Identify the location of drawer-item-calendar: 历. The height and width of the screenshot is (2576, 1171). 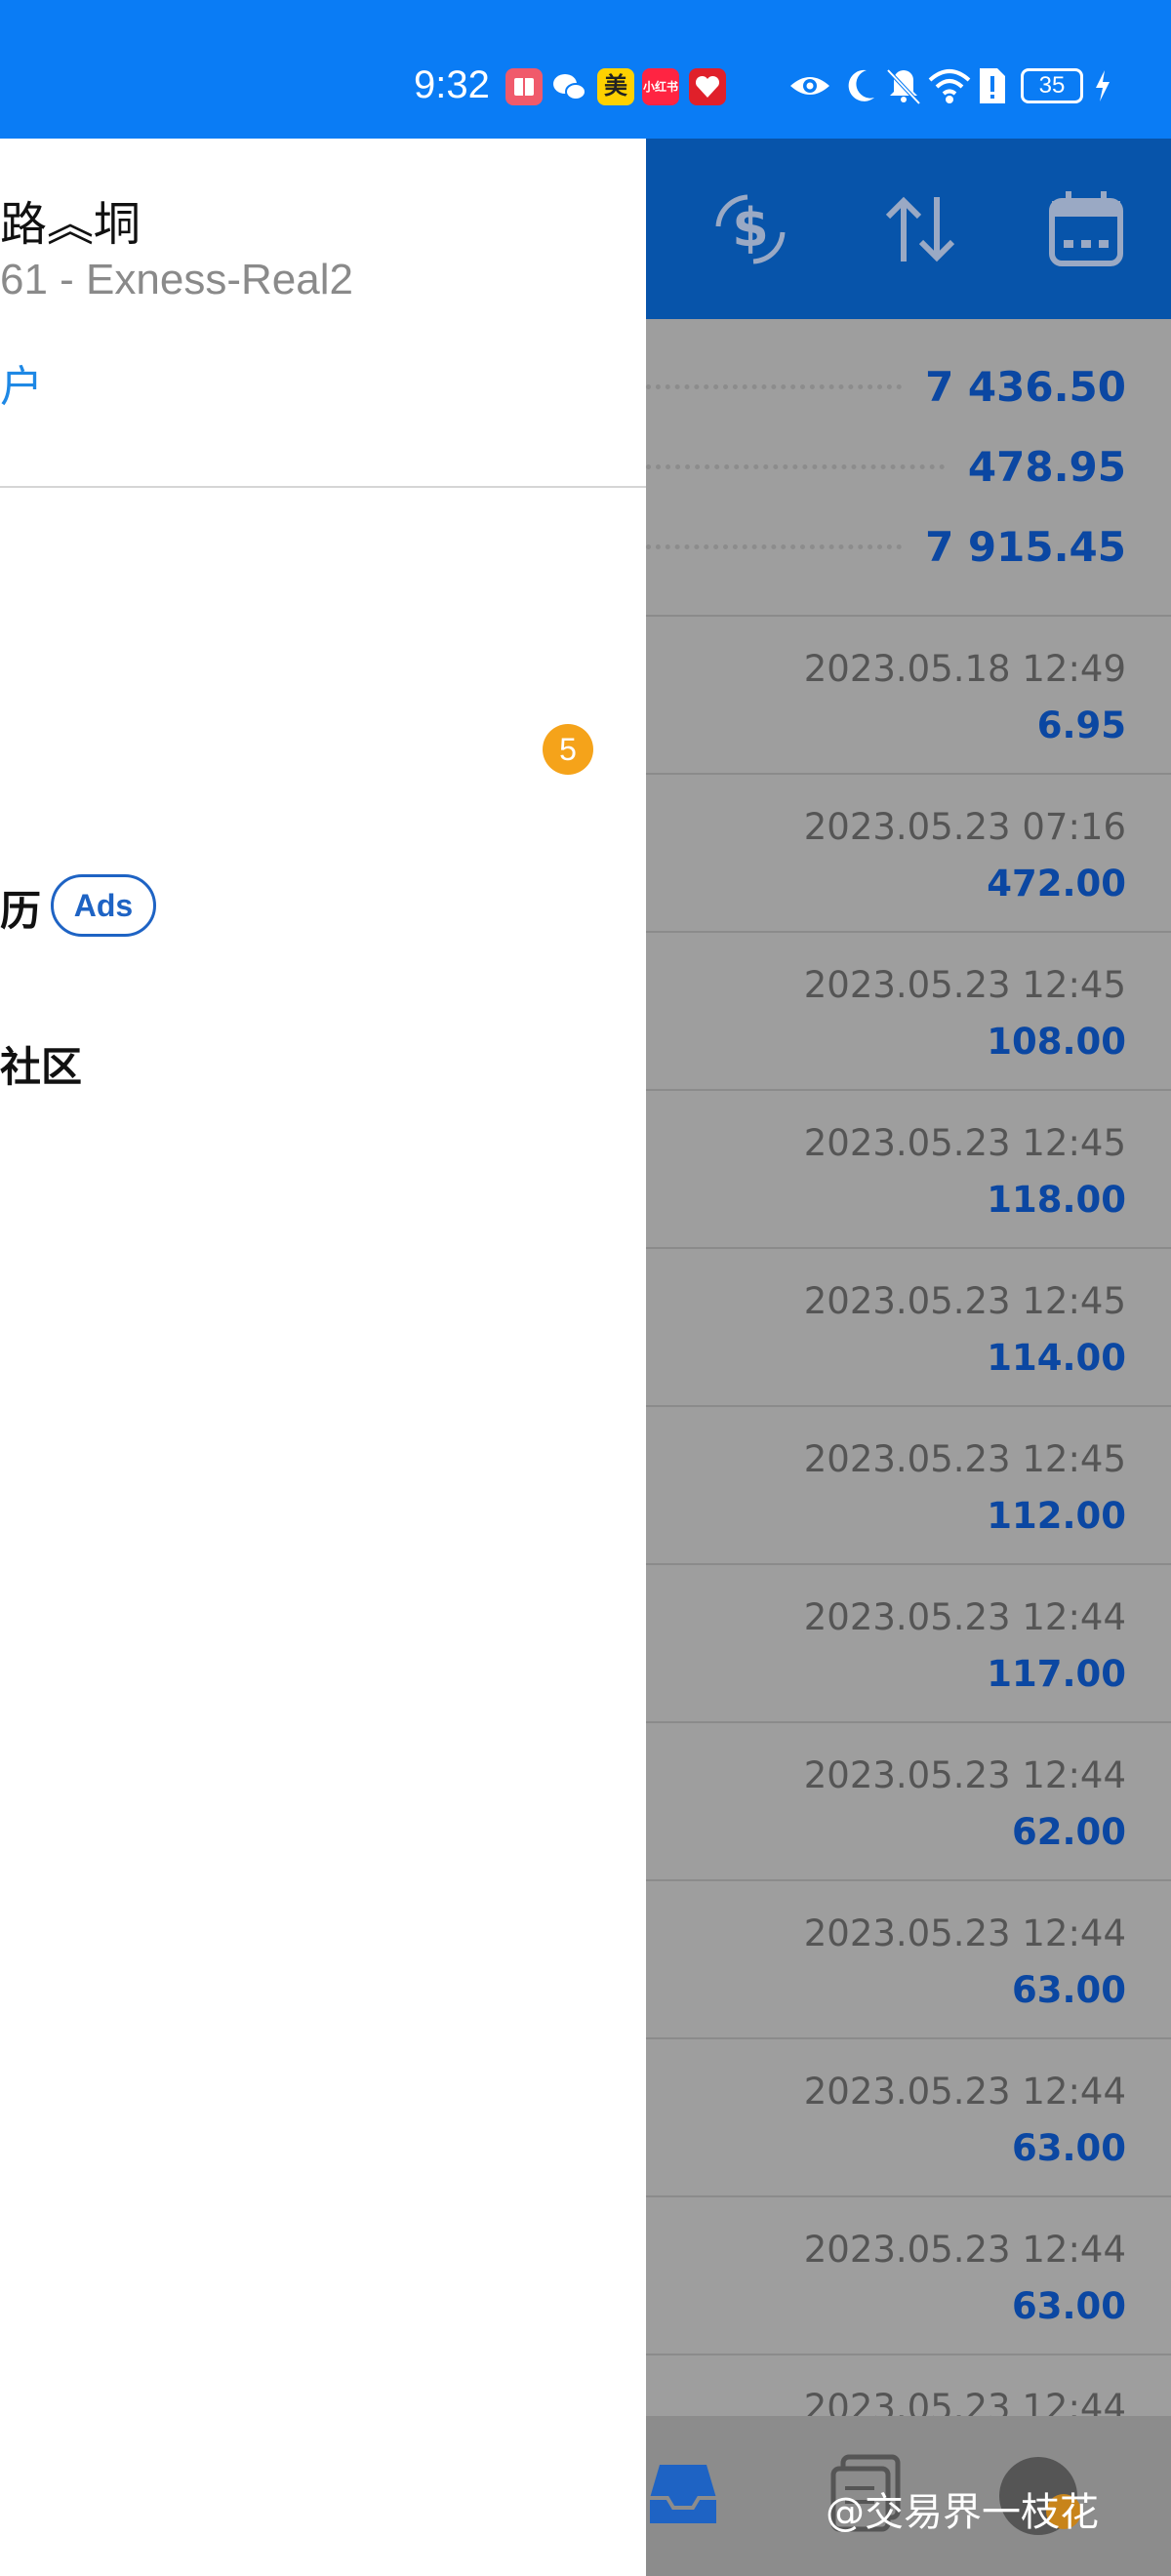
(20, 908).